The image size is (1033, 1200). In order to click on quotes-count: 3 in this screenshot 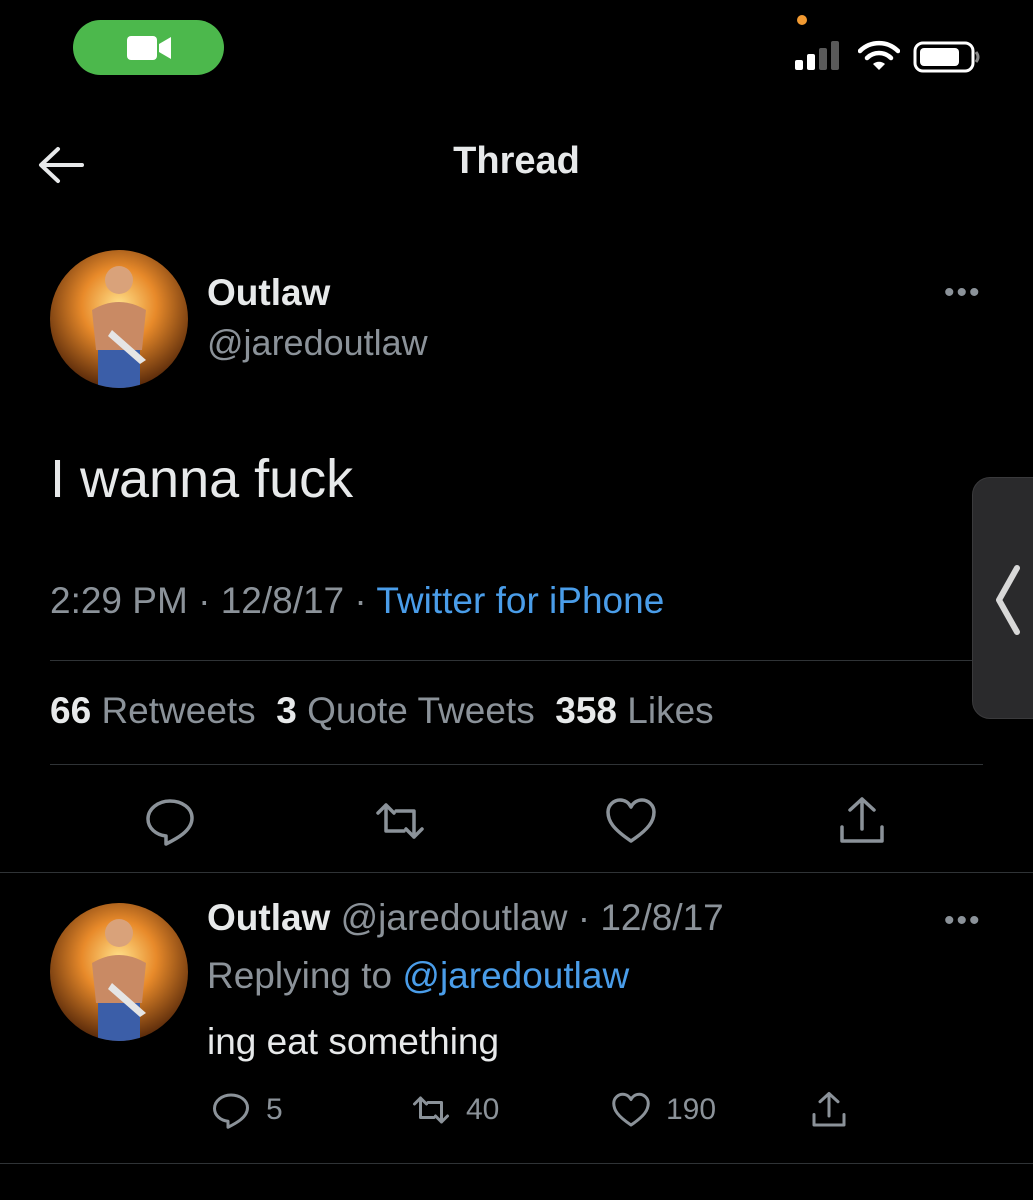, I will do `click(286, 710)`.